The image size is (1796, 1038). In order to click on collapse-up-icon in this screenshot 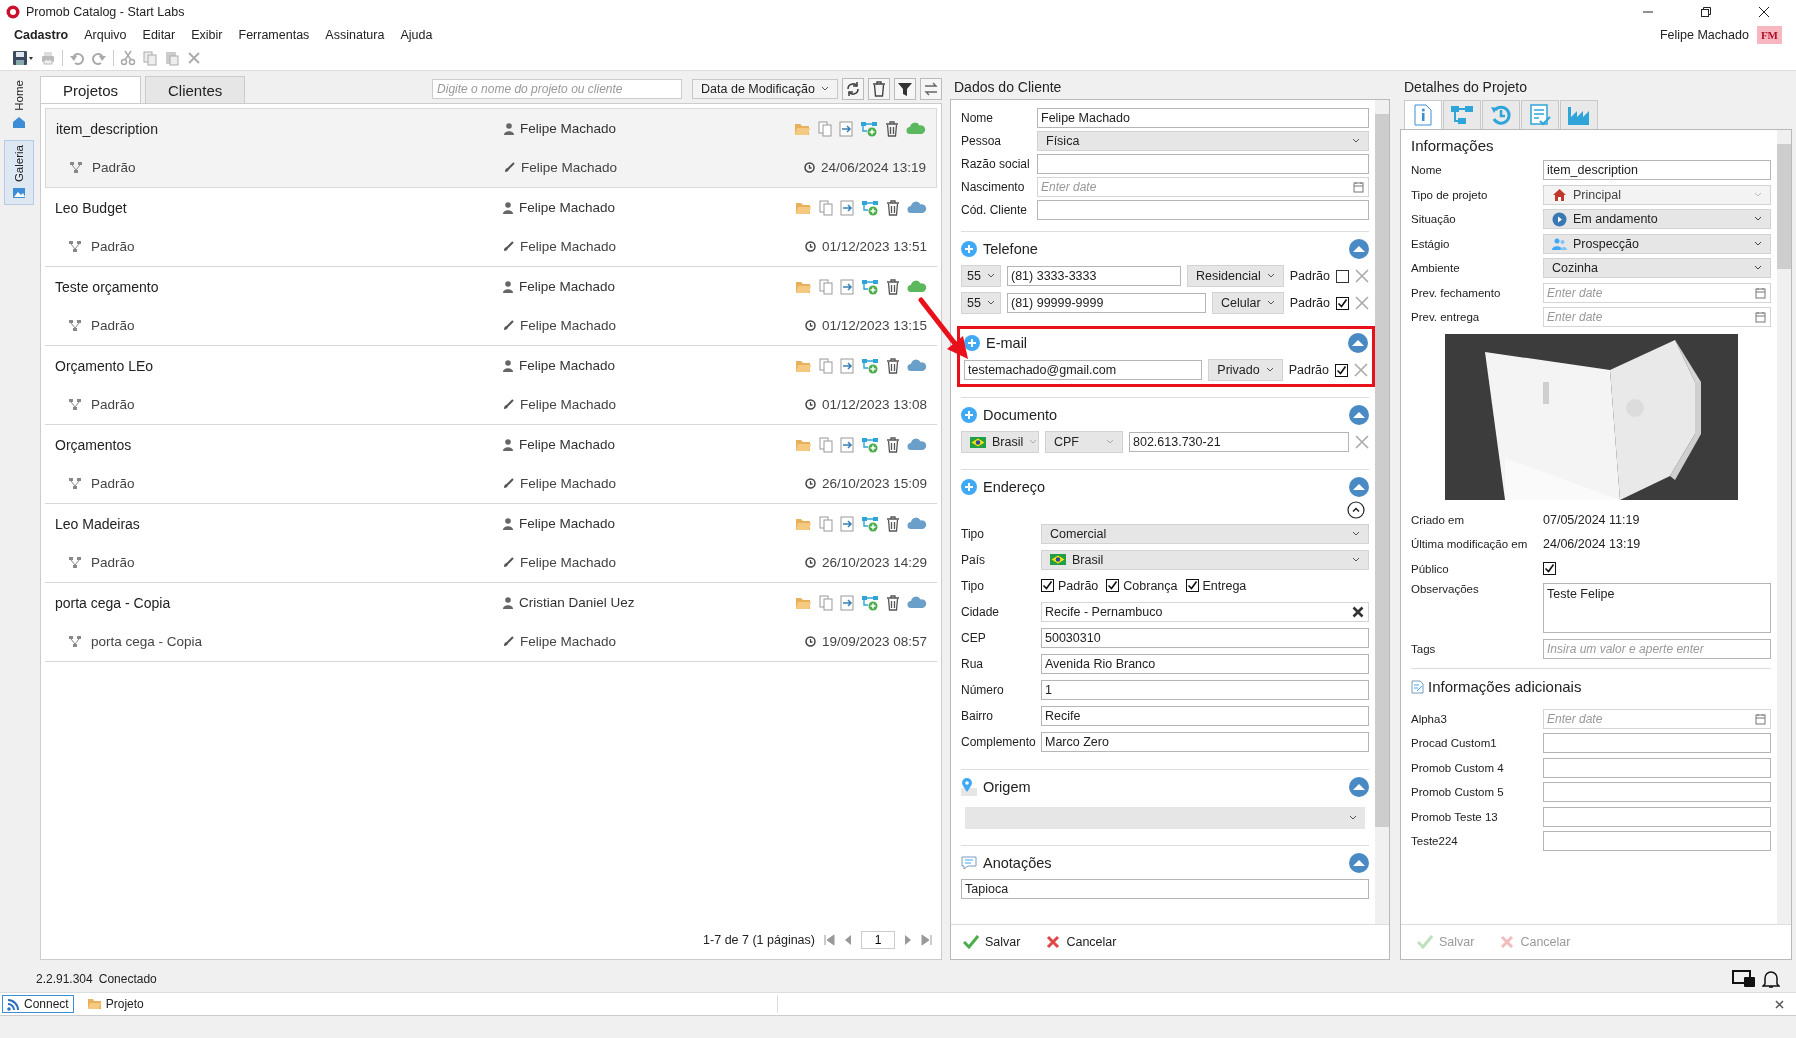, I will do `click(1356, 510)`.